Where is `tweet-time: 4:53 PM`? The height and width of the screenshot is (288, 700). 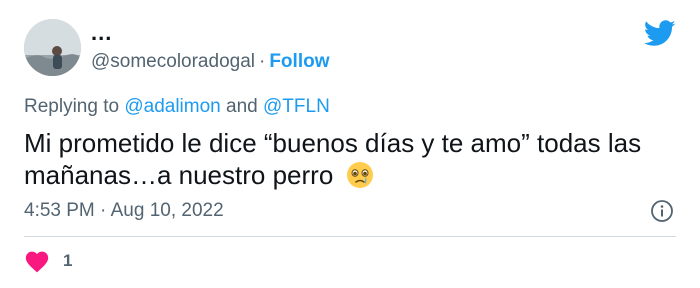
tweet-time: 4:53 PM is located at coordinates (59, 210).